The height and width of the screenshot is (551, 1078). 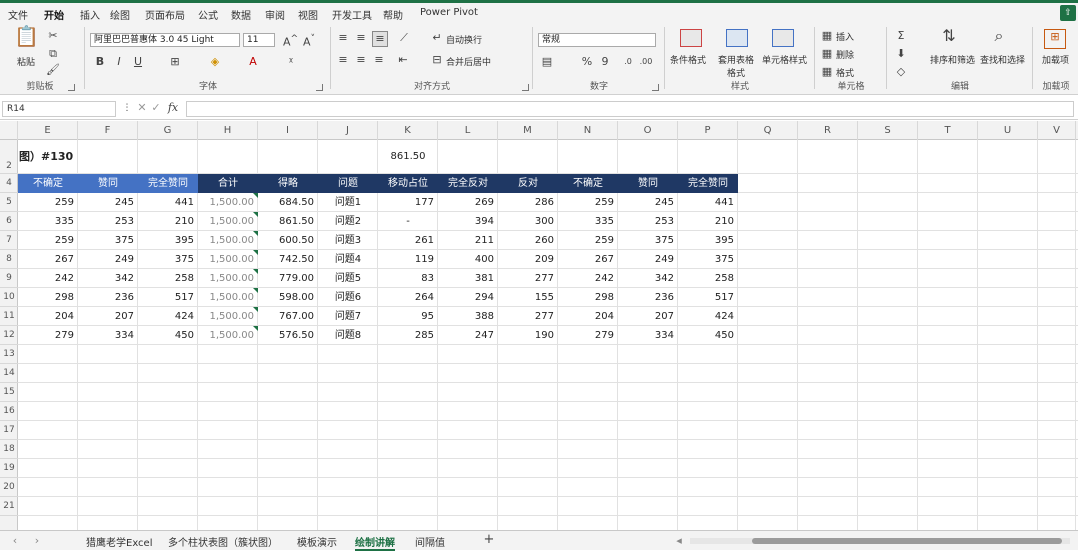 I want to click on data-cell: 问题6, so click(x=348, y=297).